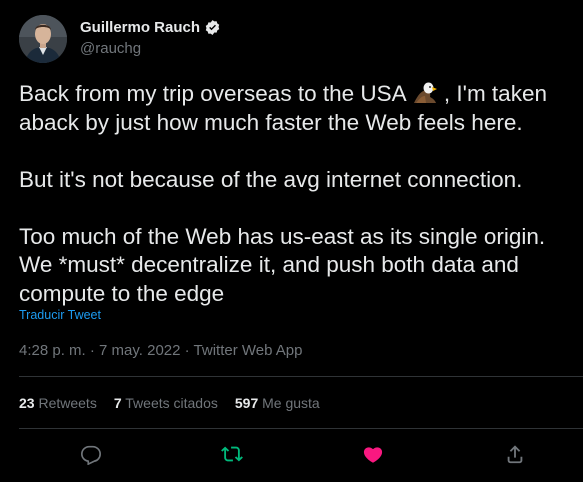 This screenshot has height=482, width=583. I want to click on likes-label: Me gusta, so click(289, 403).